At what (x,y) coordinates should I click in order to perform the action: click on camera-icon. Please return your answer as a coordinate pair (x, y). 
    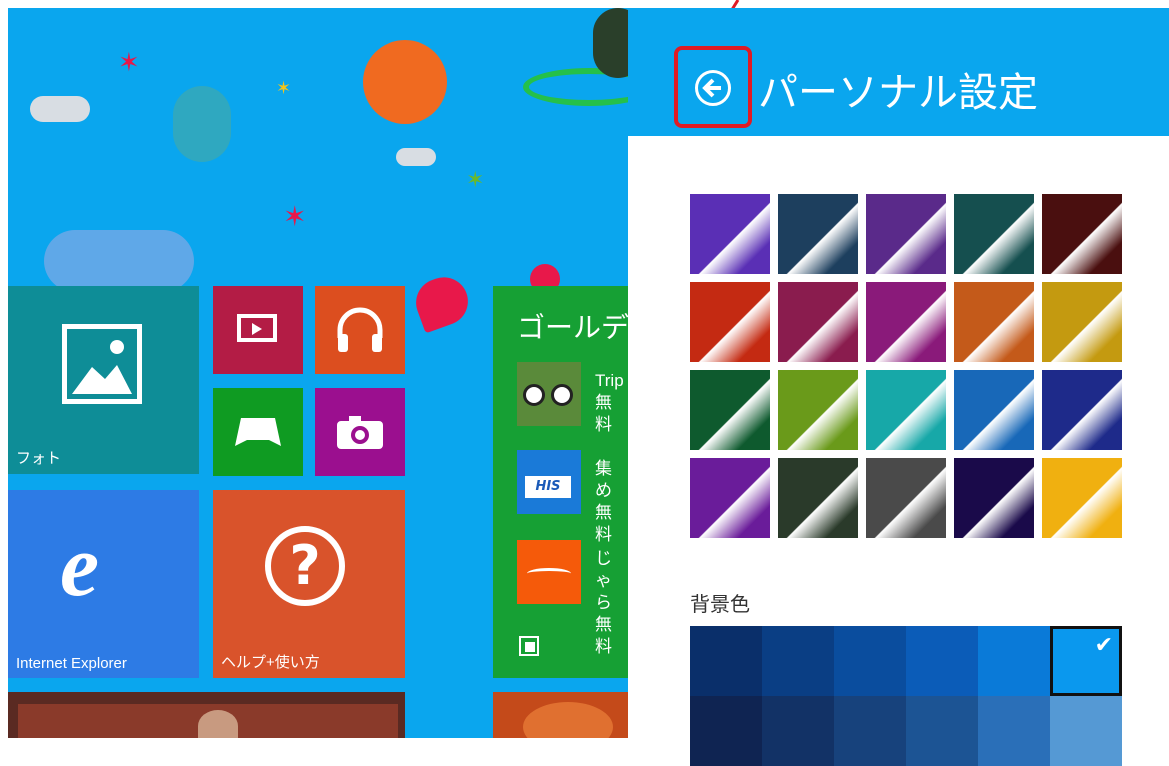
    Looking at the image, I should click on (360, 432).